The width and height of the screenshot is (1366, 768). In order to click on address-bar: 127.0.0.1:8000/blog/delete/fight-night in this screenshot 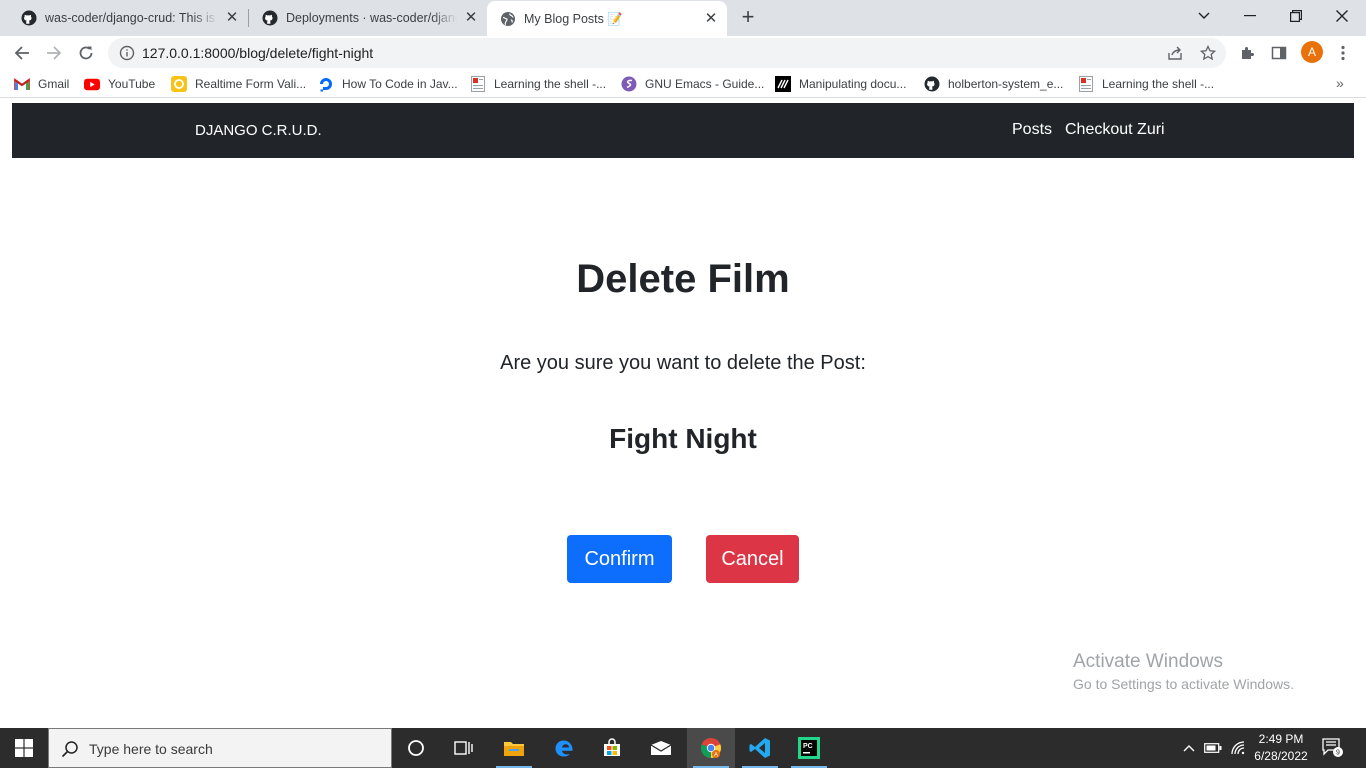, I will do `click(667, 53)`.